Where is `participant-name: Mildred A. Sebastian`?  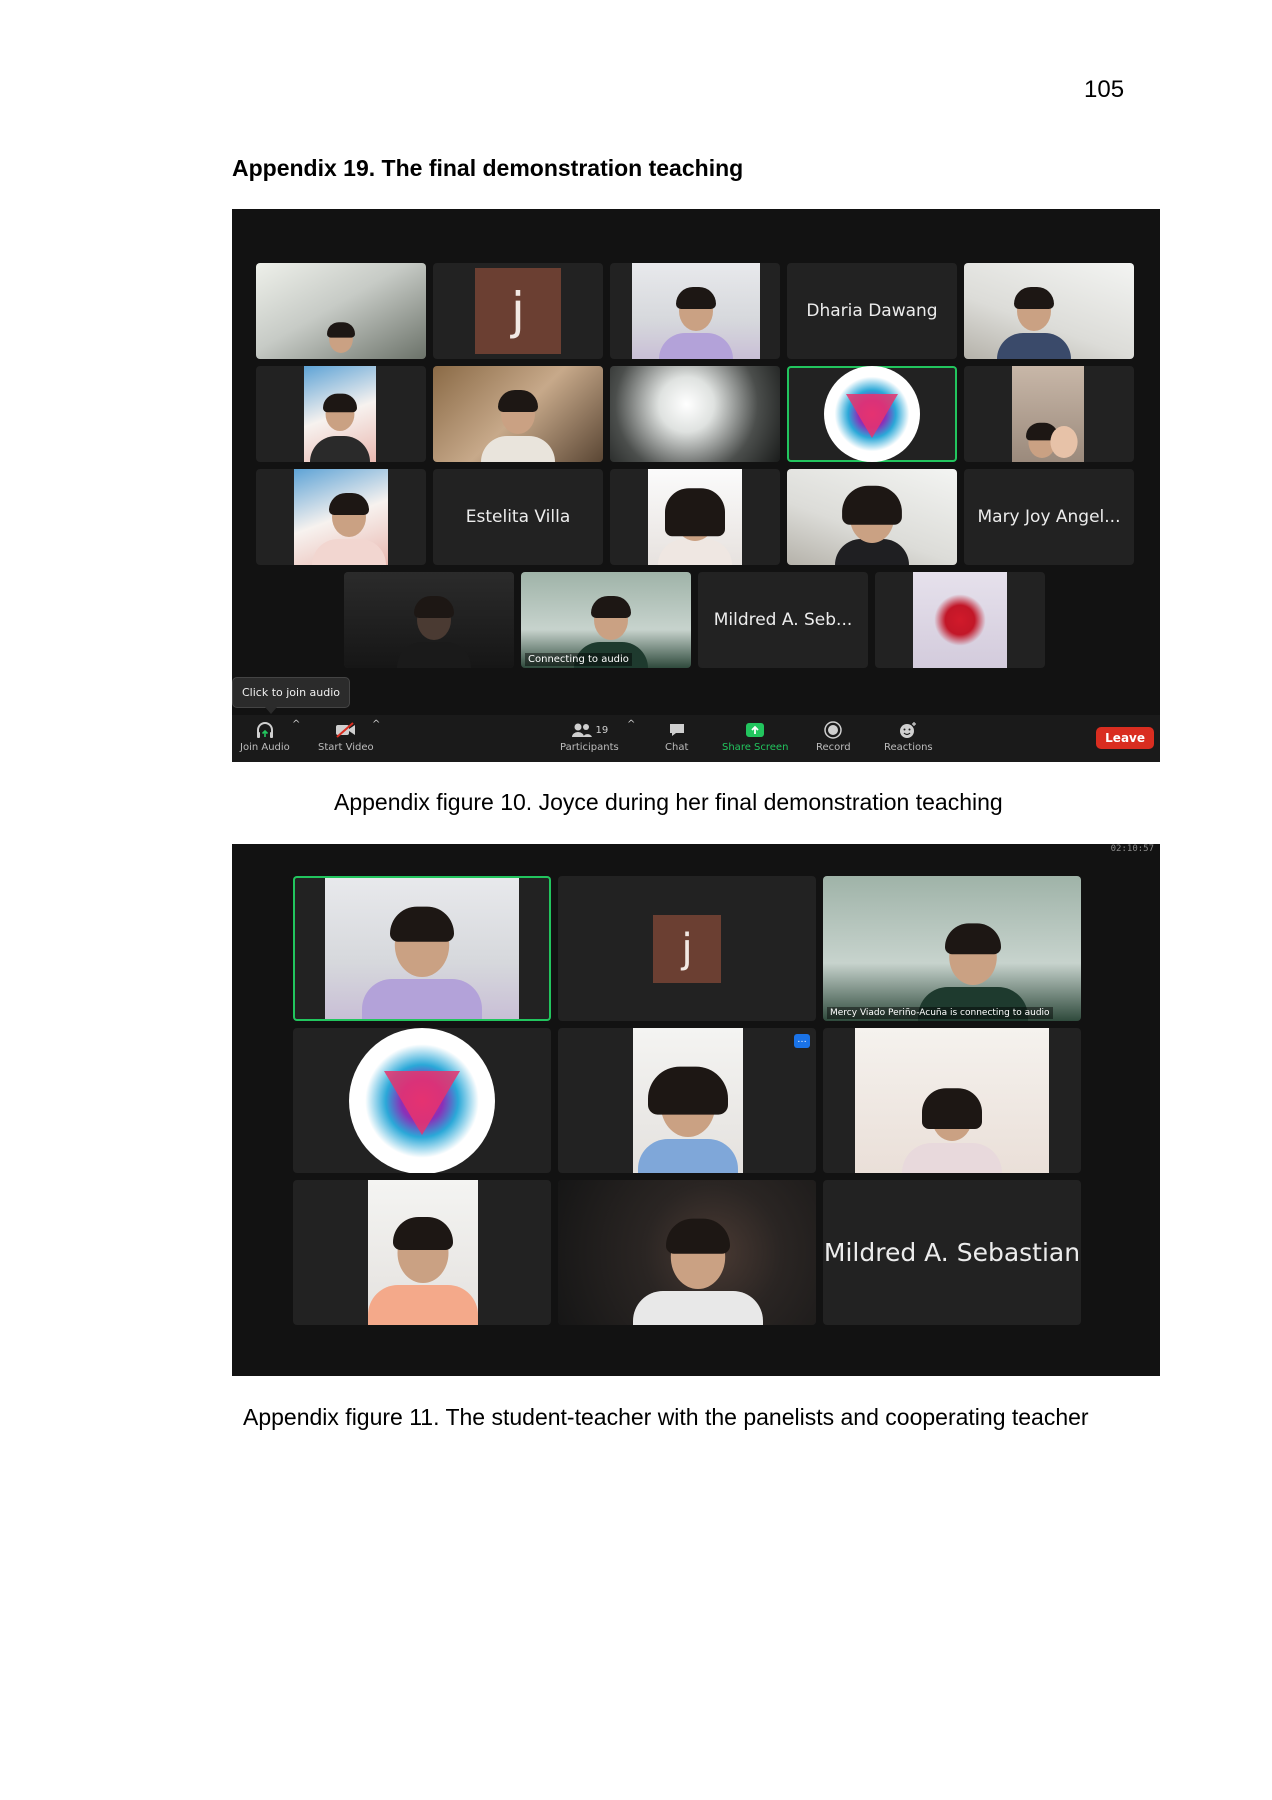 participant-name: Mildred A. Sebastian is located at coordinates (952, 1252).